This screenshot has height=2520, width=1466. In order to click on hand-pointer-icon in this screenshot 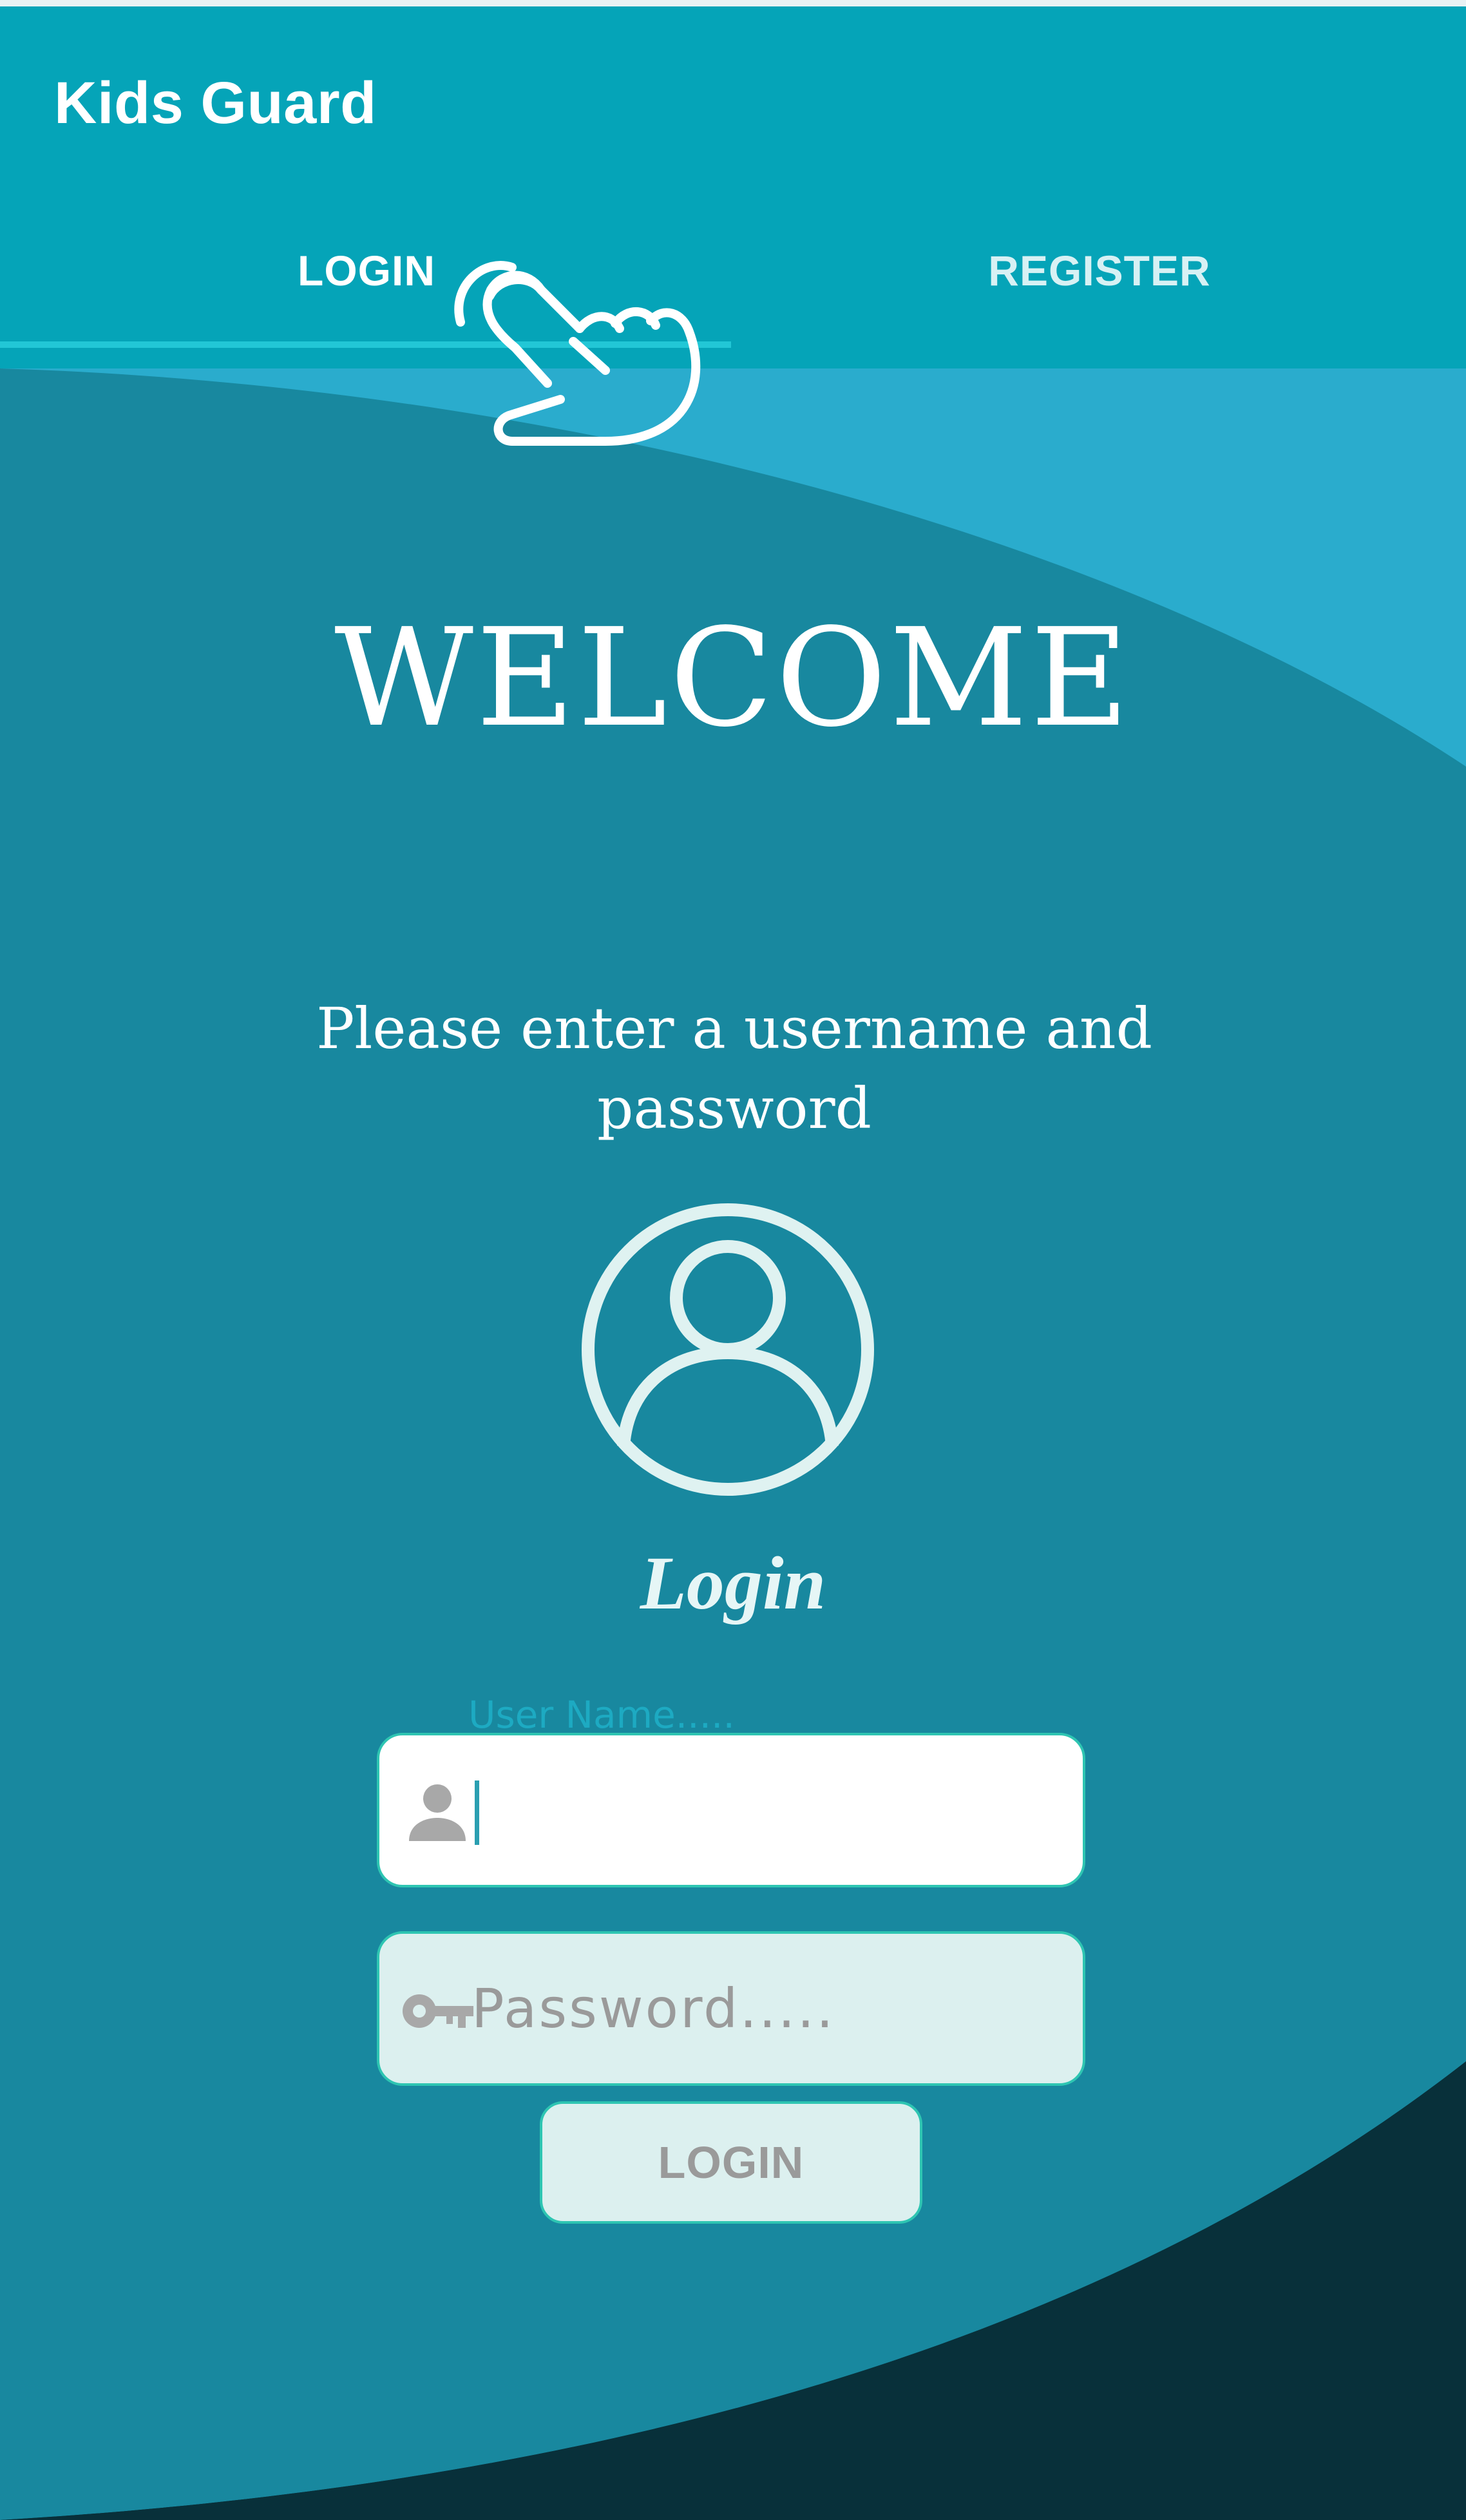, I will do `click(577, 353)`.